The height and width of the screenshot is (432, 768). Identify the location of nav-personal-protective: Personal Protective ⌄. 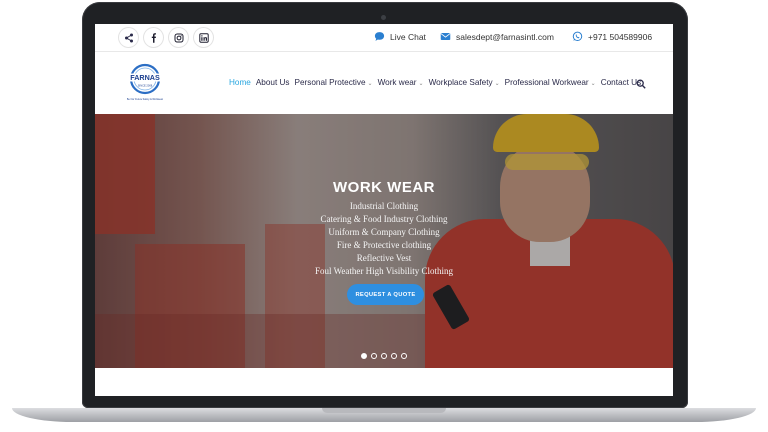
(334, 82).